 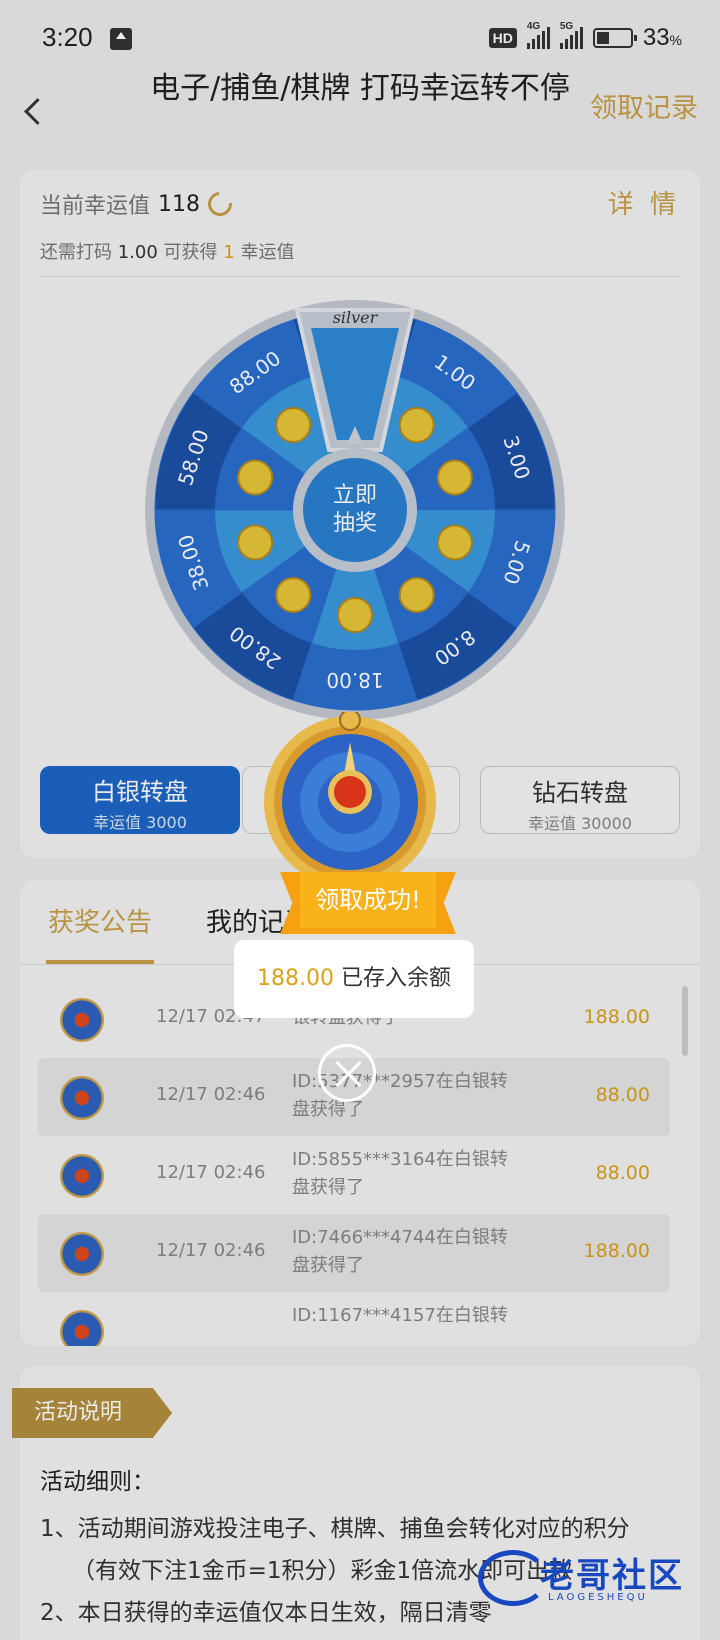 What do you see at coordinates (368, 900) in the screenshot?
I see `success-ribbon-label: 领取成功!` at bounding box center [368, 900].